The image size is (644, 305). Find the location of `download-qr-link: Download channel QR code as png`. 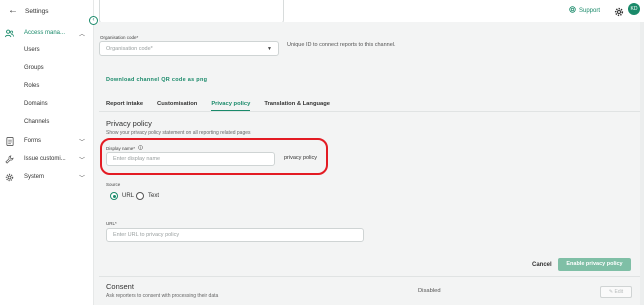

download-qr-link: Download channel QR code as png is located at coordinates (156, 80).